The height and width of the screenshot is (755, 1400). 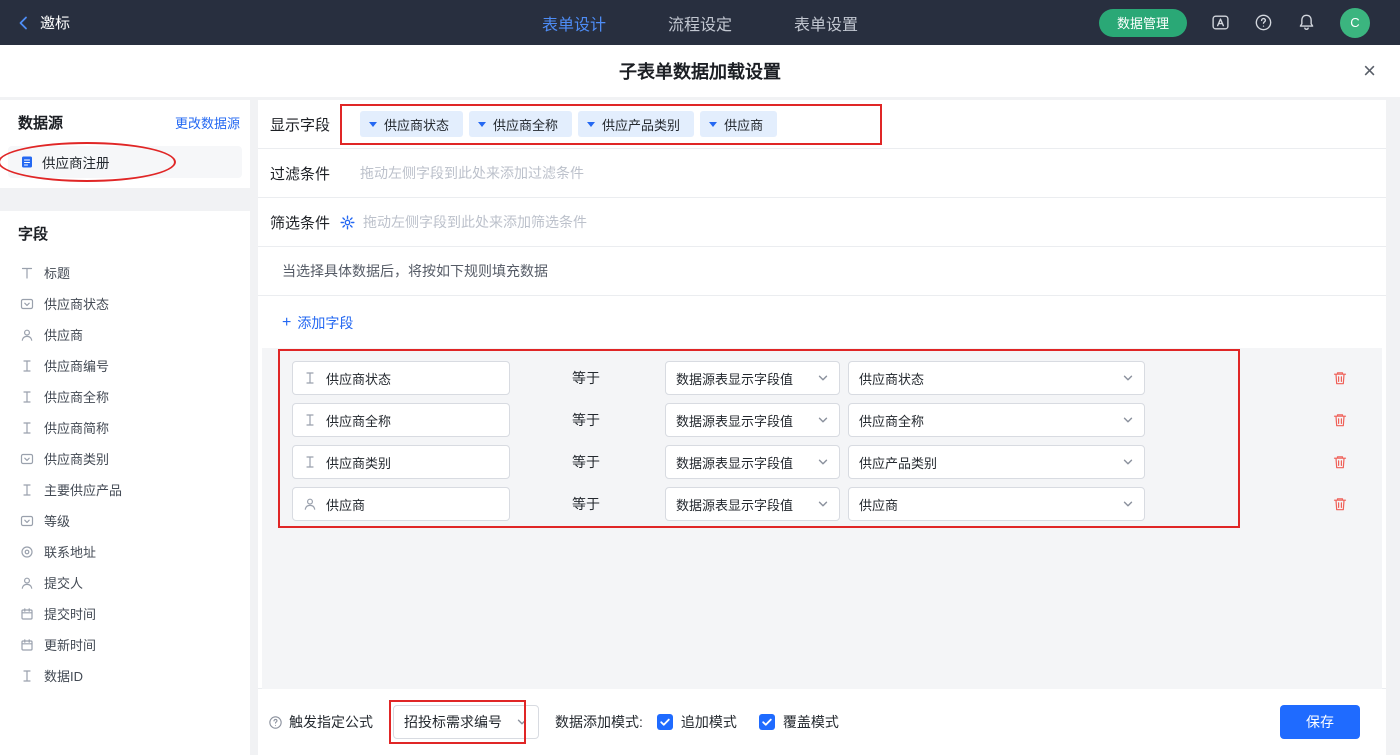 What do you see at coordinates (125, 334) in the screenshot?
I see `field-item-supplier: 供应商` at bounding box center [125, 334].